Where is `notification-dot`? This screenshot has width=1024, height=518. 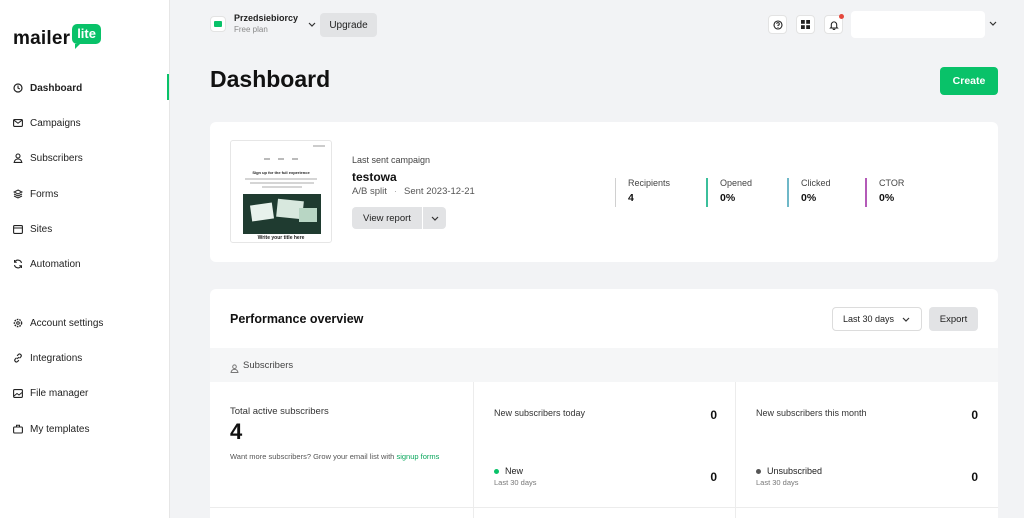
notification-dot is located at coordinates (841, 16).